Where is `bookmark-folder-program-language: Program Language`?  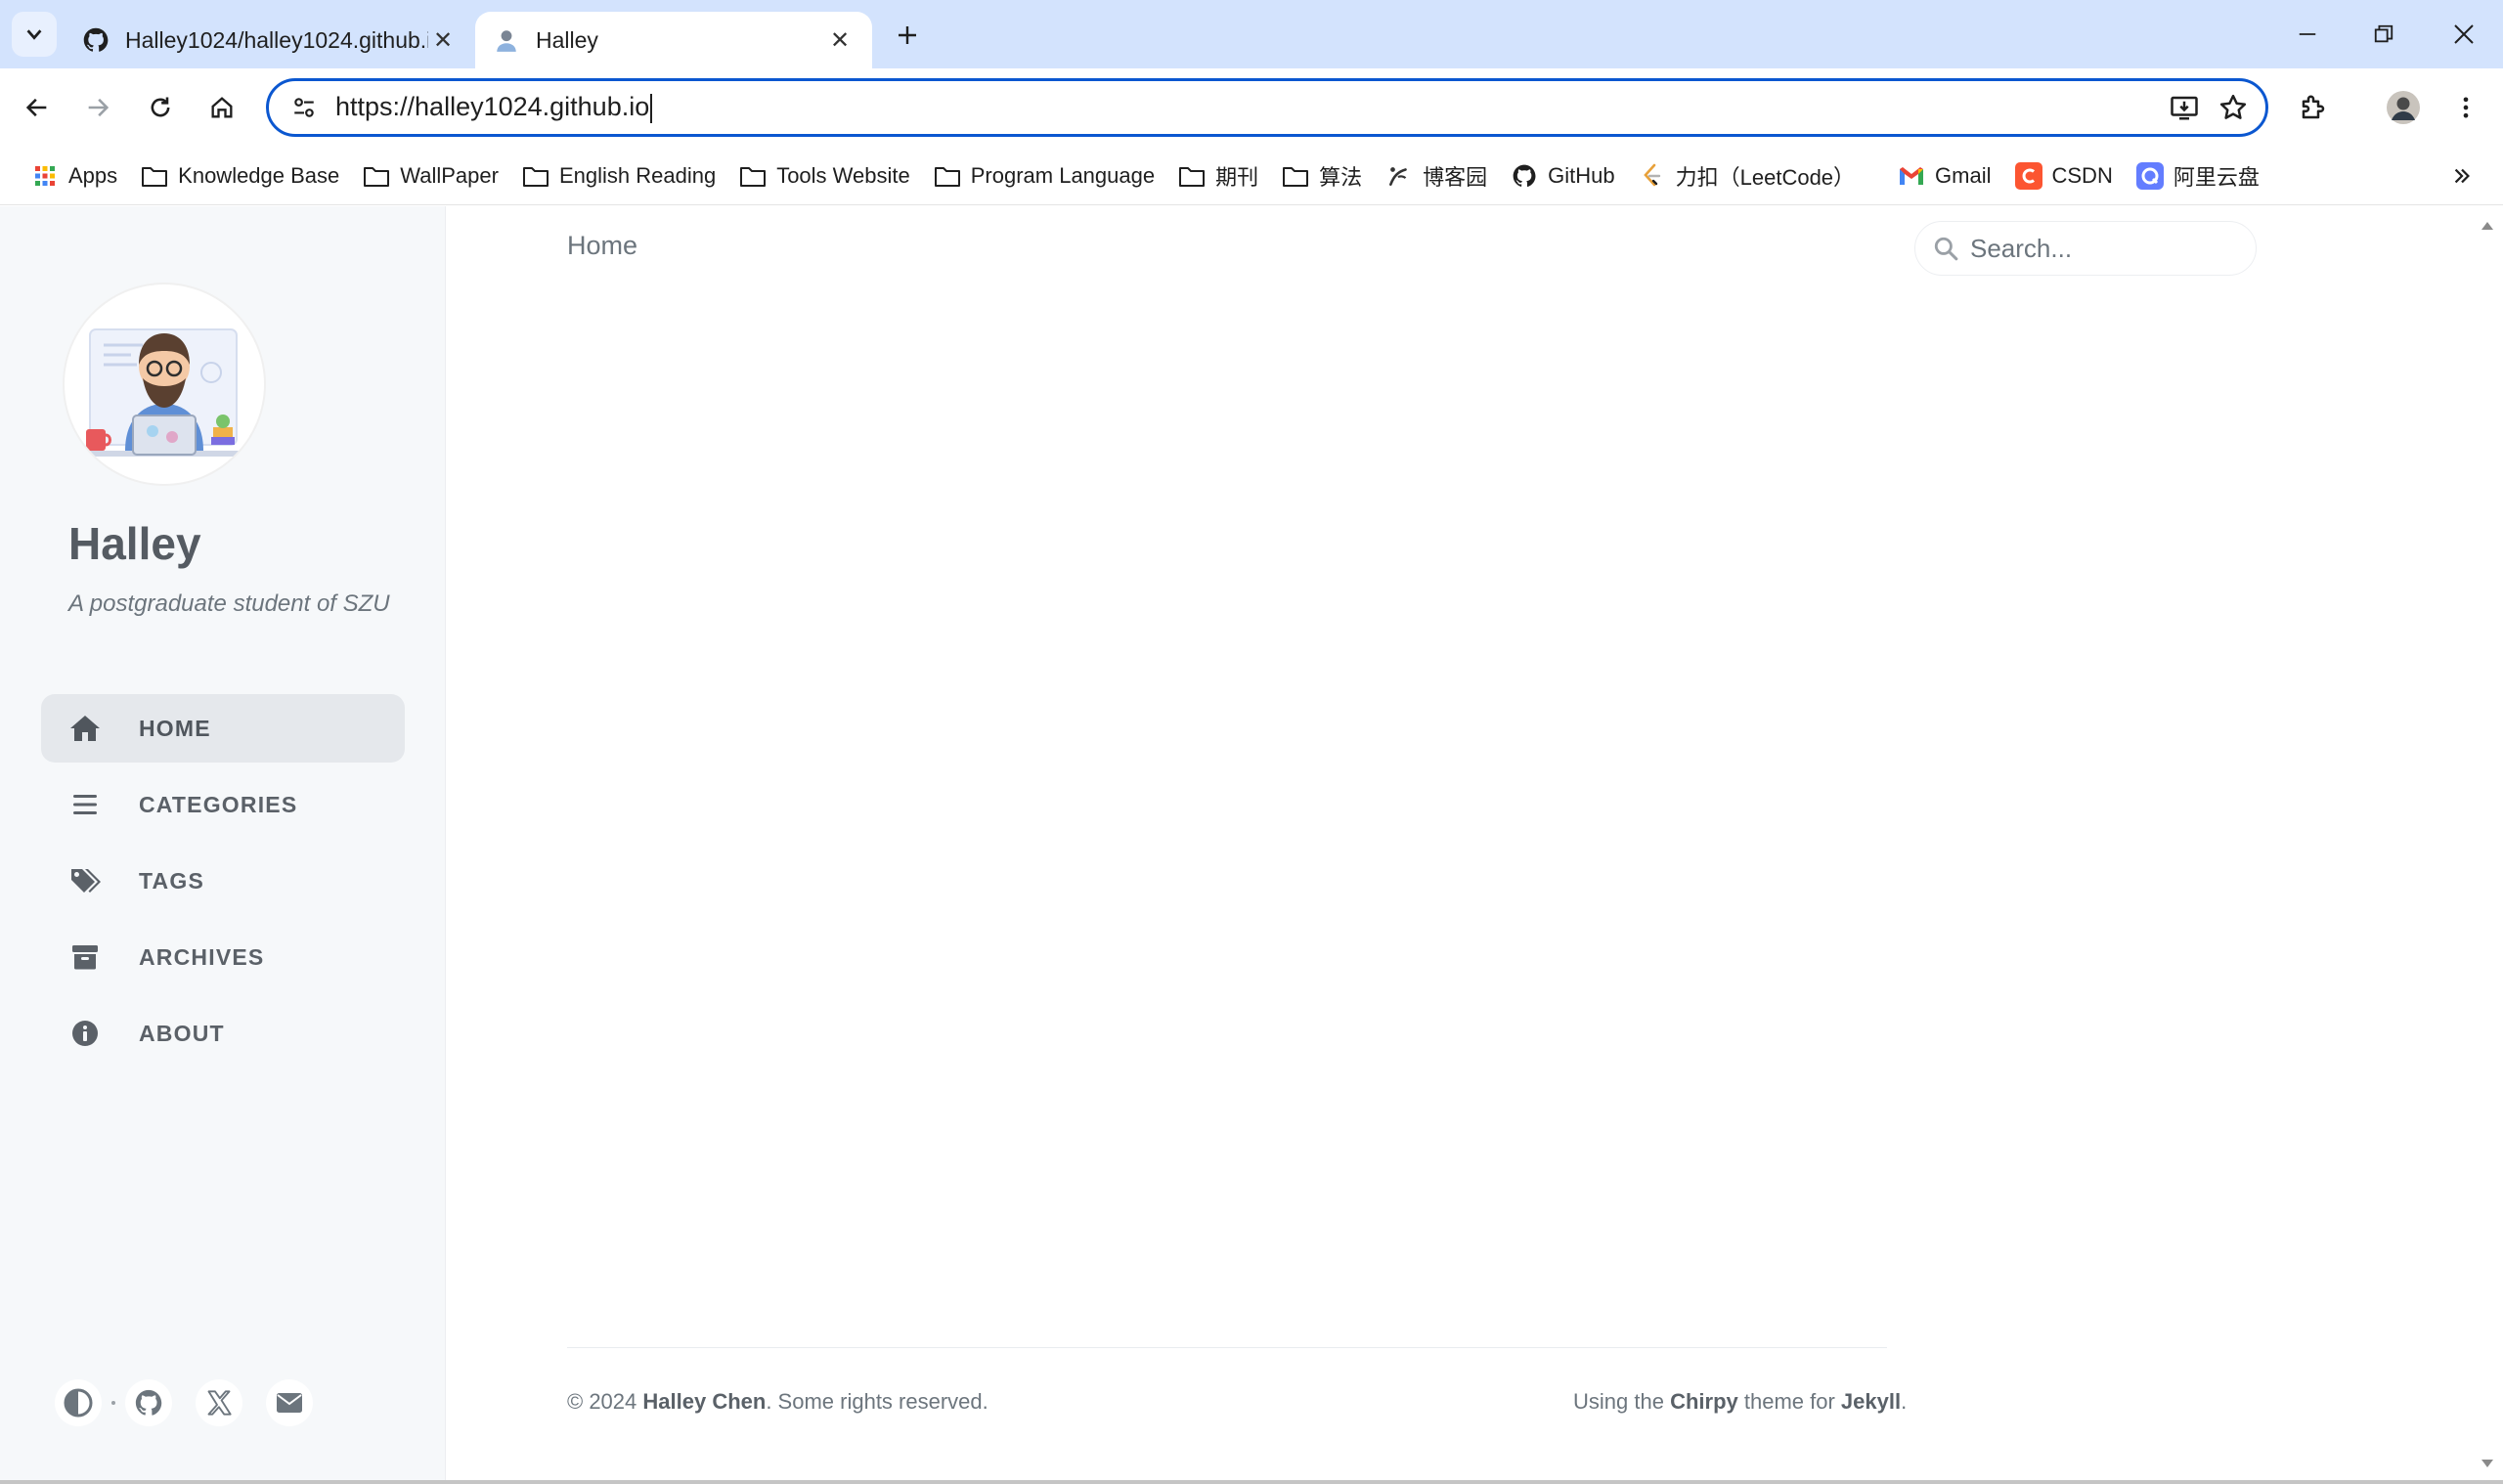 bookmark-folder-program-language: Program Language is located at coordinates (1044, 175).